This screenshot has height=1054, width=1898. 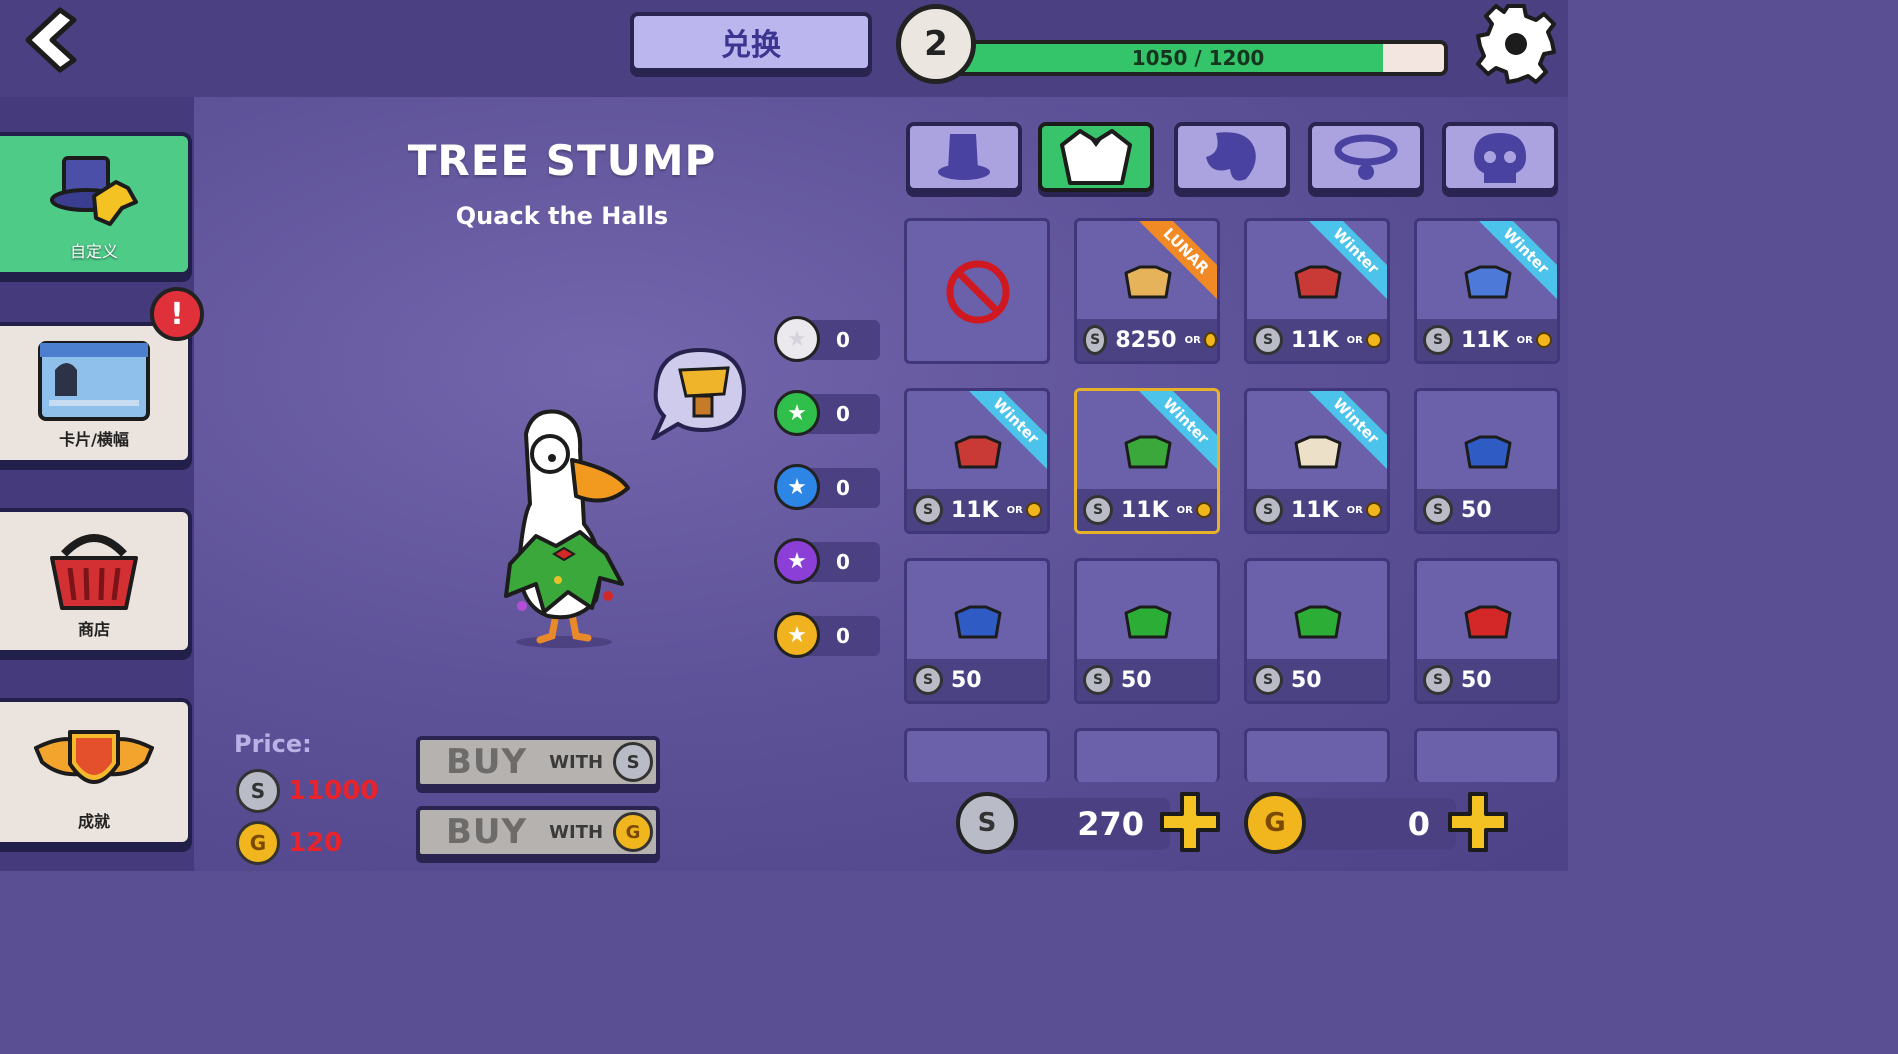 I want to click on grid-item-none, so click(x=977, y=291).